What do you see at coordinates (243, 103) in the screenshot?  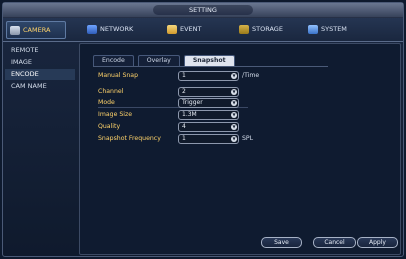 I see `mode-row: Mode Trigger ▼` at bounding box center [243, 103].